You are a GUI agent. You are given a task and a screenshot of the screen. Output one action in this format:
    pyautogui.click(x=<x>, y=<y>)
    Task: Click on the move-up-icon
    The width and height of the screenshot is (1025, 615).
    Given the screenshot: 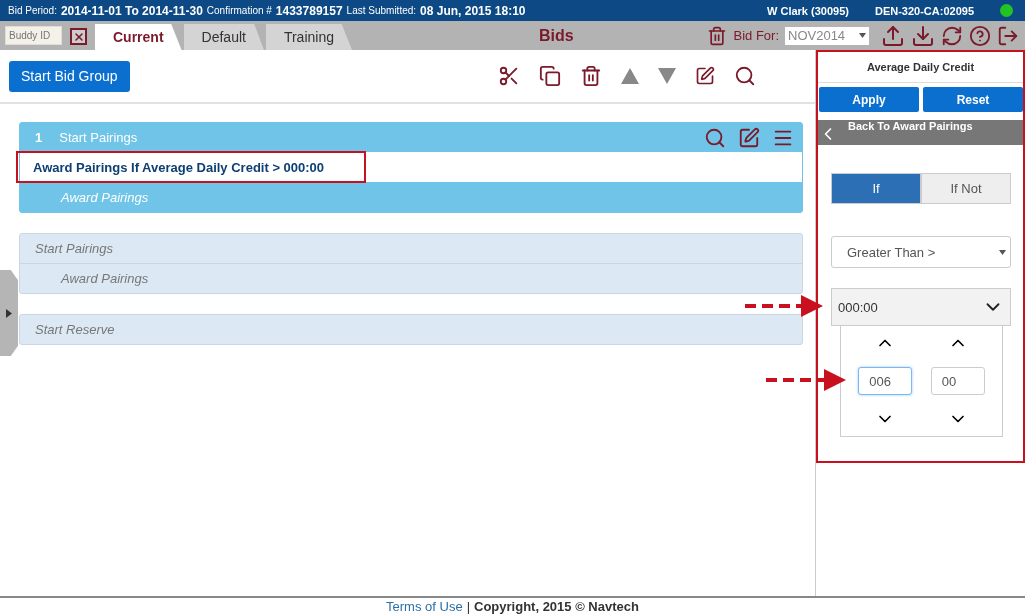 What is the action you would take?
    pyautogui.click(x=630, y=76)
    